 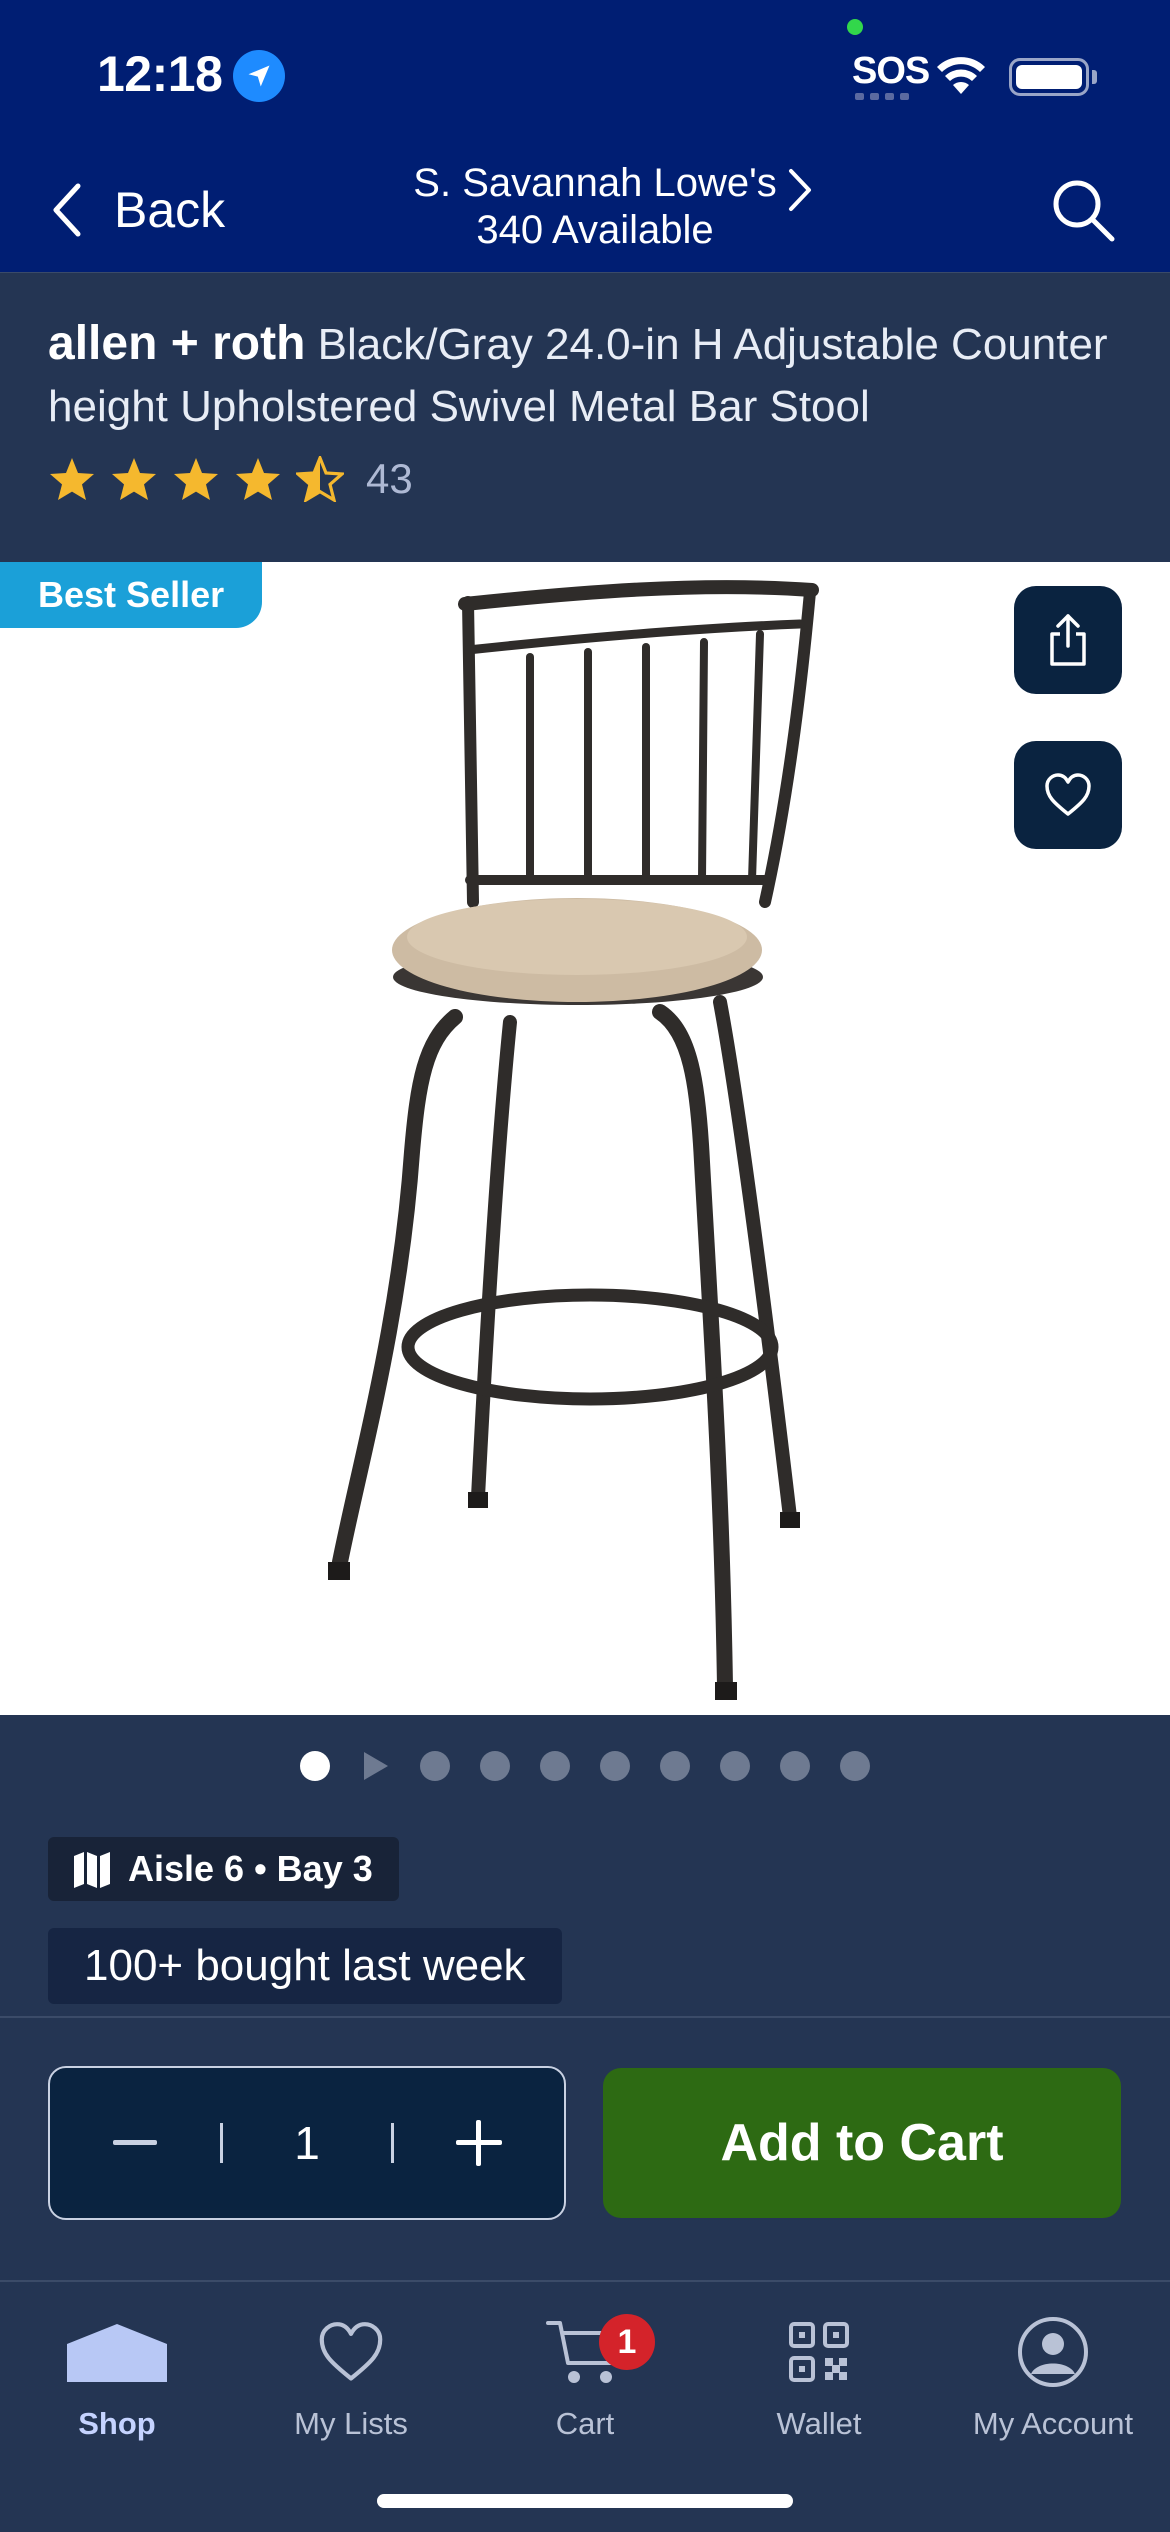 I want to click on store-selector: S. Savannah Lowe's 340 Available, so click(x=595, y=207).